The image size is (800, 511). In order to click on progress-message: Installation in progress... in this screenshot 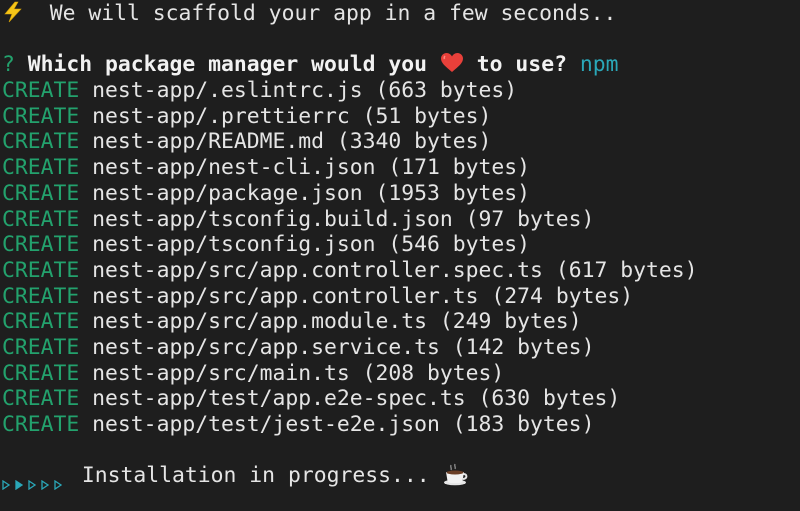, I will do `click(255, 476)`.